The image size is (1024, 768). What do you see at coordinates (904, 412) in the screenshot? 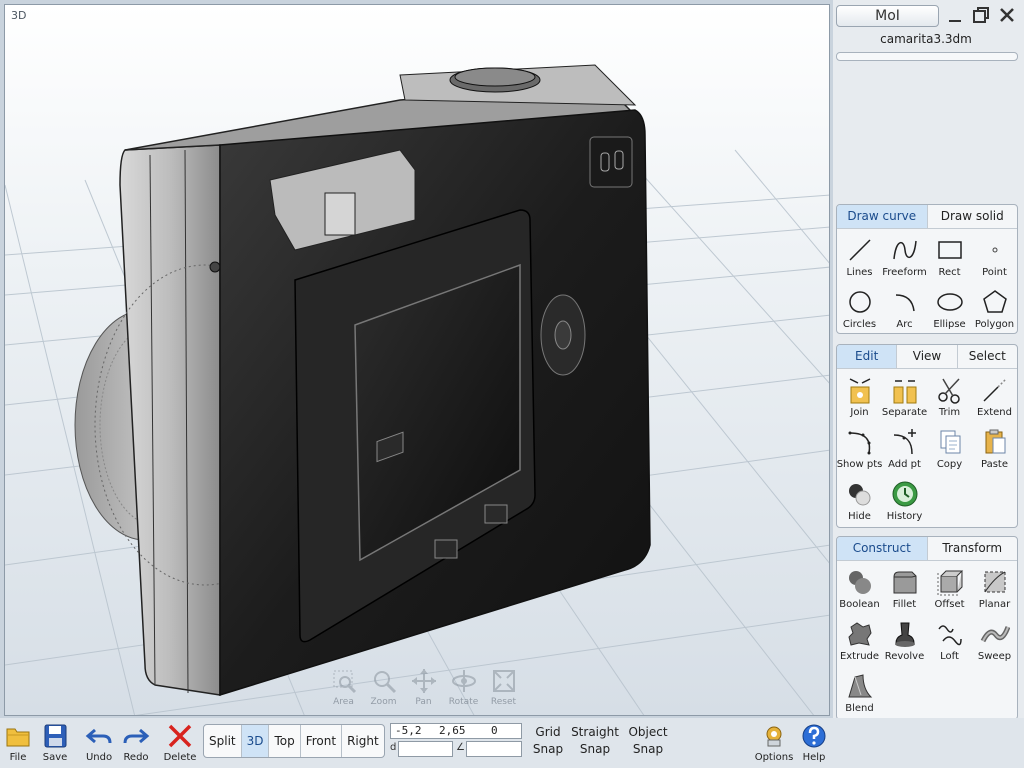
I see `tool-label: Separate` at bounding box center [904, 412].